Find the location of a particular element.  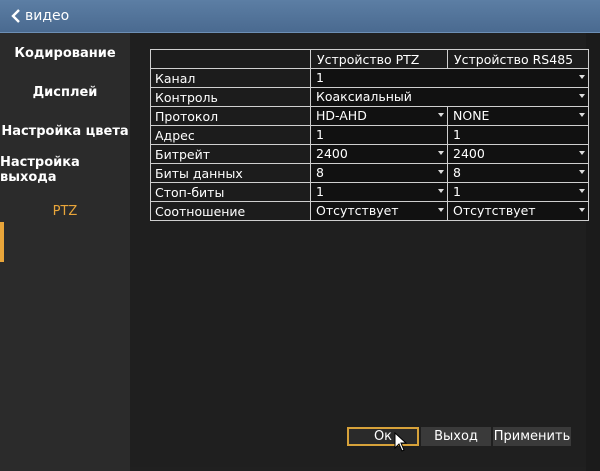

apply-button: Применить is located at coordinates (532, 436).